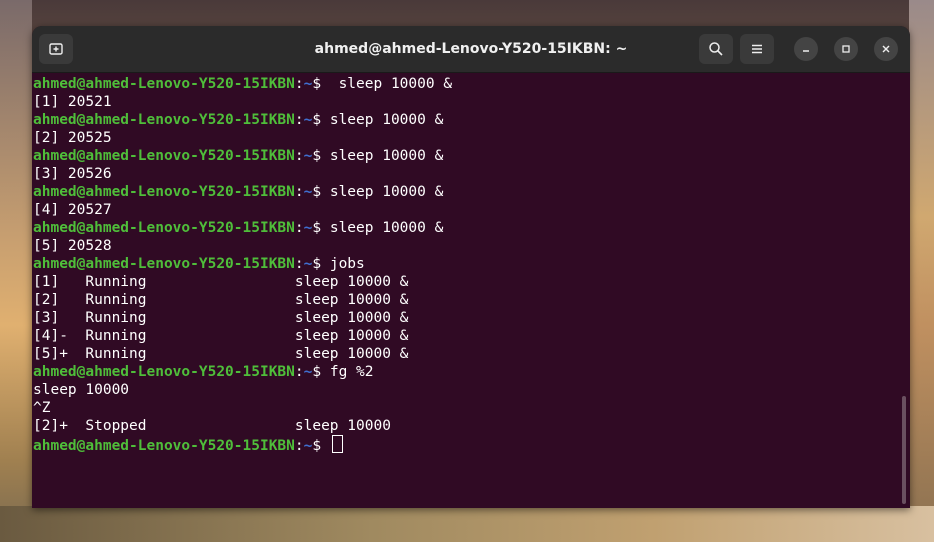 The width and height of the screenshot is (934, 542). Describe the element at coordinates (463, 372) in the screenshot. I see `prompt-line: ahmed@ahmed-Lenovo-Y520-15IKBN:~$ fg %2` at that location.